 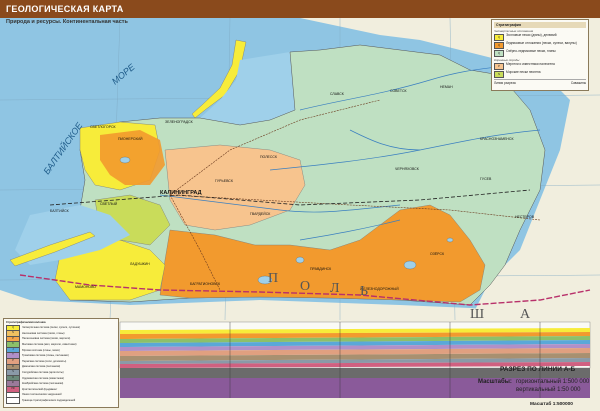 What do you see at coordinates (478, 314) in the screenshot?
I see `country-letter-5: Ш` at bounding box center [478, 314].